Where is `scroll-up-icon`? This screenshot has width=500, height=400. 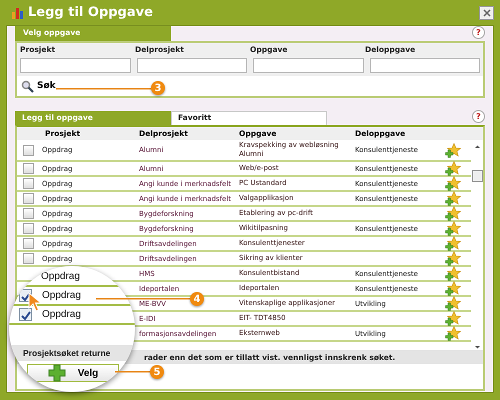
scroll-up-icon is located at coordinates (477, 147).